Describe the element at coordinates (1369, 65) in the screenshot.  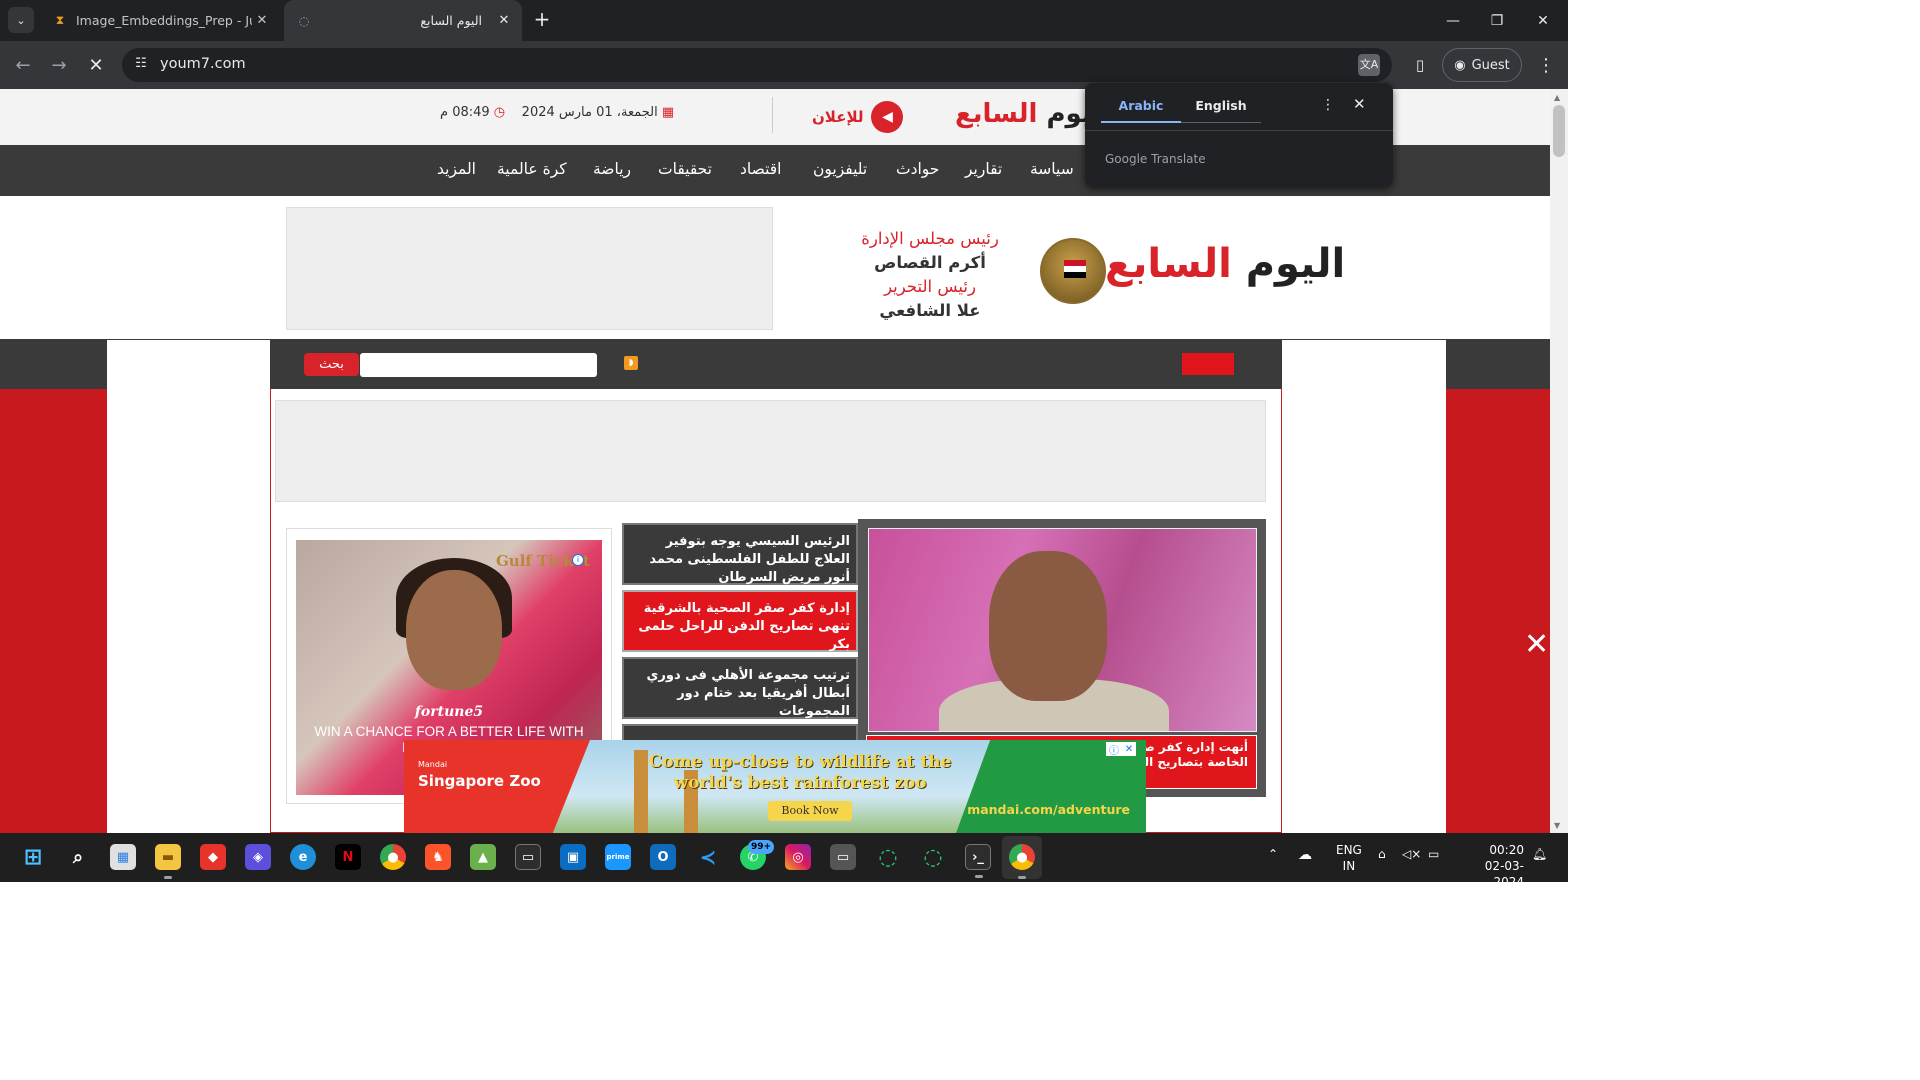
I see `translate-icon: 文A` at that location.